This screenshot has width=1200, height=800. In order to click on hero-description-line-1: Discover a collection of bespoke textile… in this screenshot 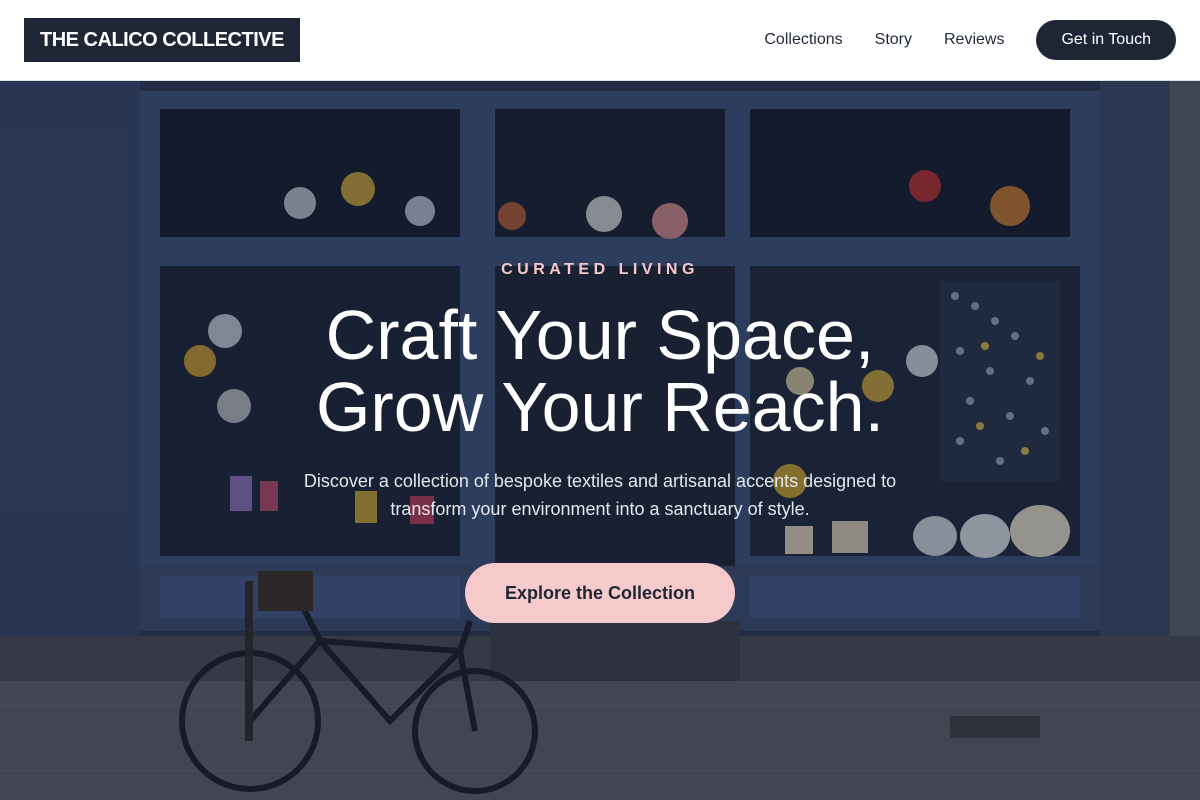, I will do `click(600, 481)`.